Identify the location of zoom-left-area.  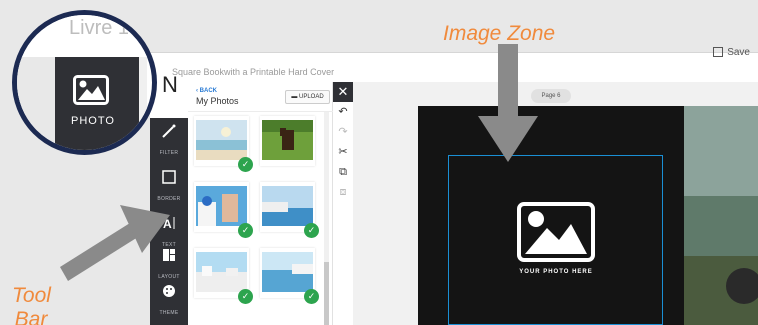
(36, 103).